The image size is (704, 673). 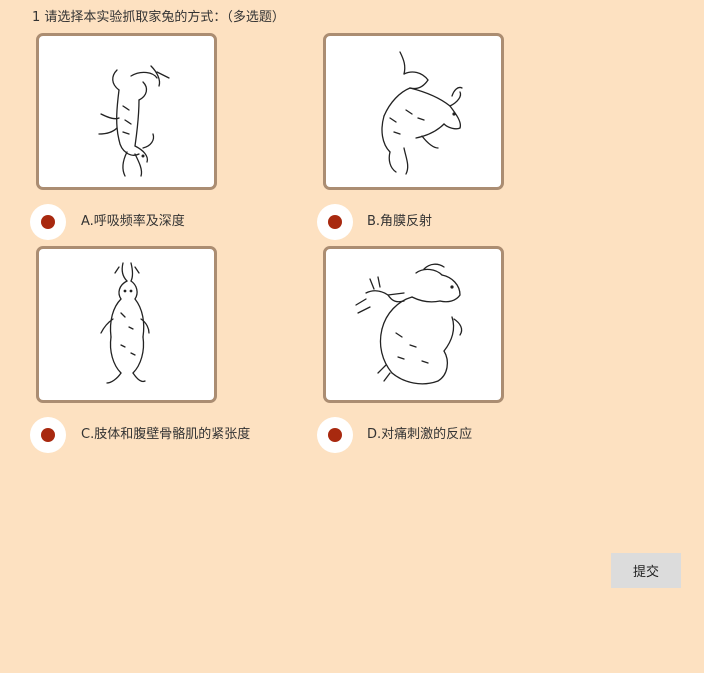 I want to click on option-d-radio-dot, so click(x=335, y=435).